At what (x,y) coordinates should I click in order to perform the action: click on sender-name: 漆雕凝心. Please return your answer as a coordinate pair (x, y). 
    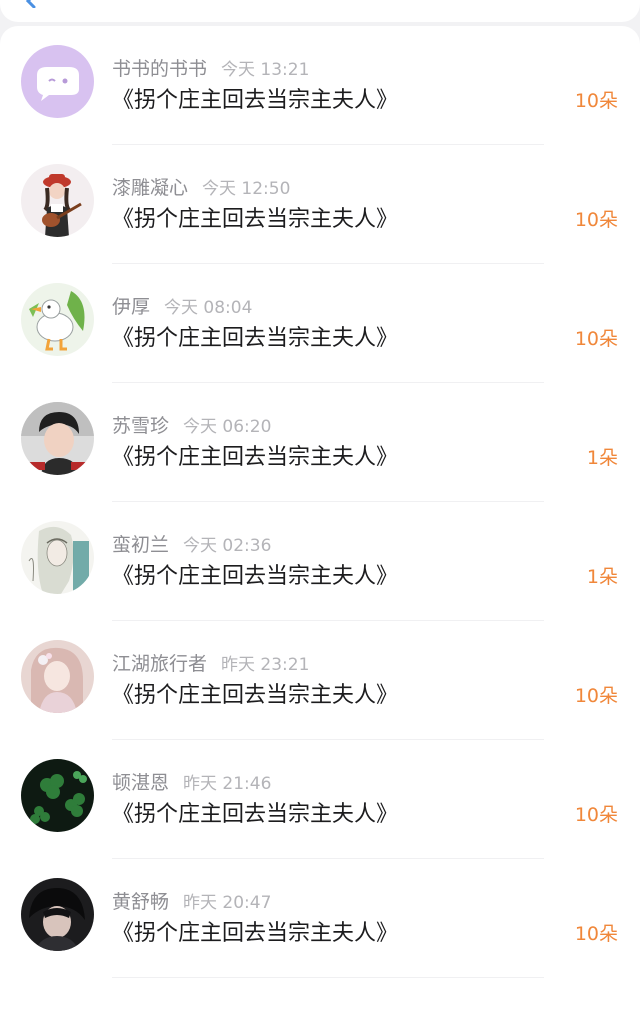
    Looking at the image, I should click on (150, 188).